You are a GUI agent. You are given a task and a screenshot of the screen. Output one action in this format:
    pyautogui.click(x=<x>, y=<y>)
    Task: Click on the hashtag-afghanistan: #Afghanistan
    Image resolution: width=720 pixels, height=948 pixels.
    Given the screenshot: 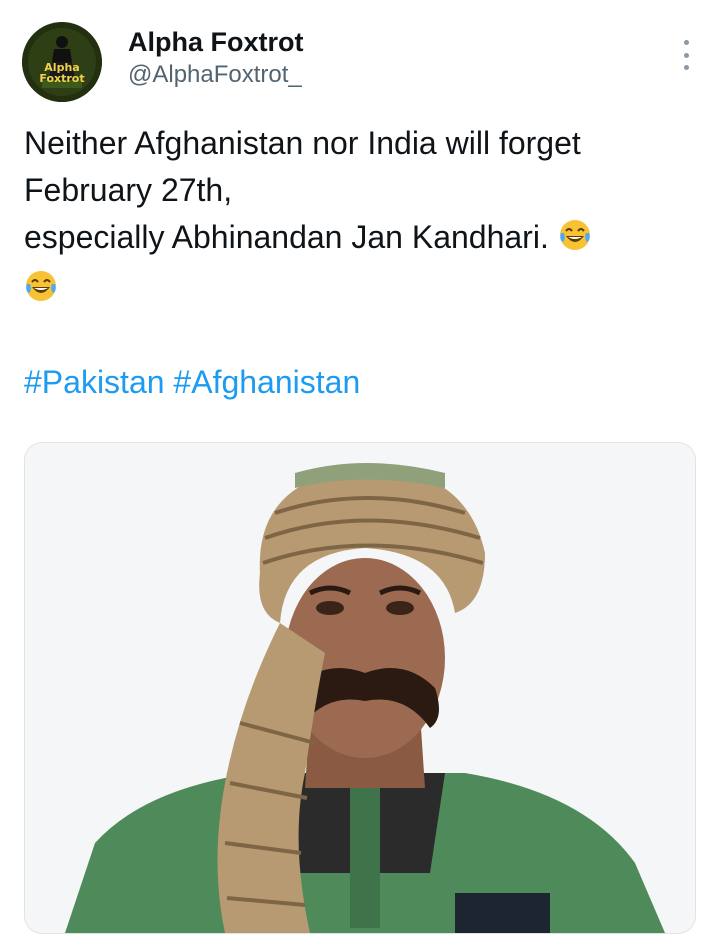 What is the action you would take?
    pyautogui.click(x=266, y=382)
    